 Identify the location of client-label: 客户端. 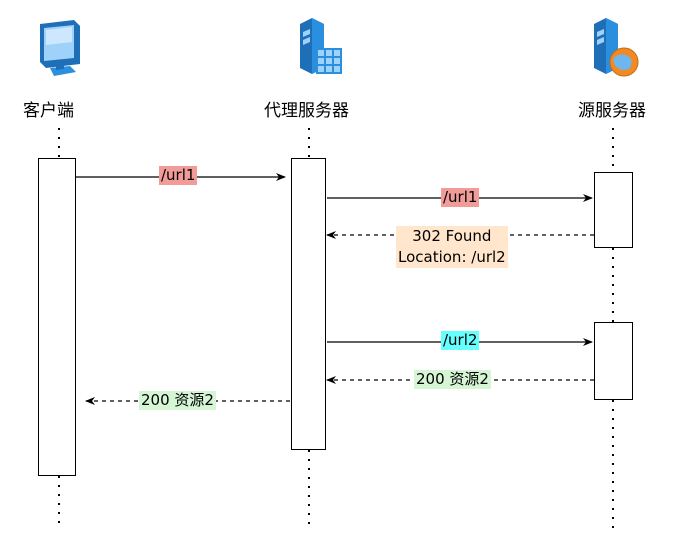
(48, 111).